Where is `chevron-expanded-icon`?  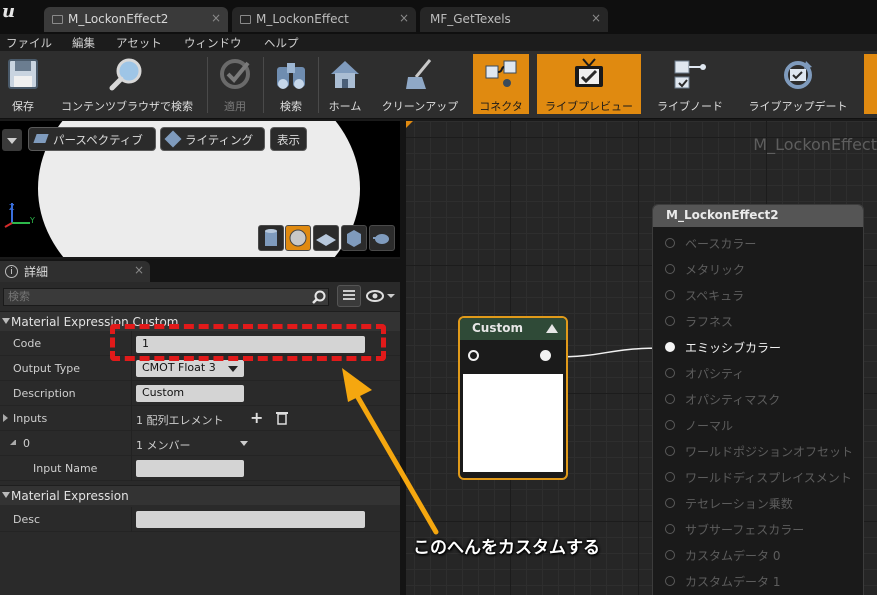 chevron-expanded-icon is located at coordinates (13, 442).